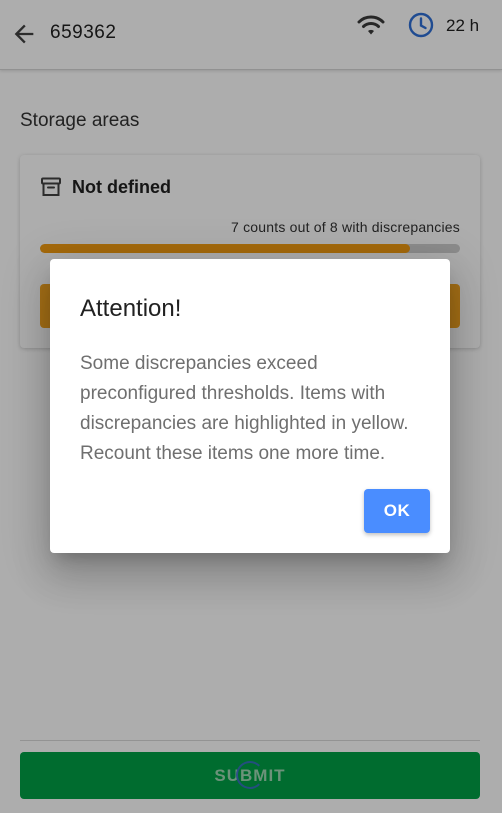 This screenshot has height=813, width=502. Describe the element at coordinates (131, 308) in the screenshot. I see `dialog-title: Attention!` at that location.